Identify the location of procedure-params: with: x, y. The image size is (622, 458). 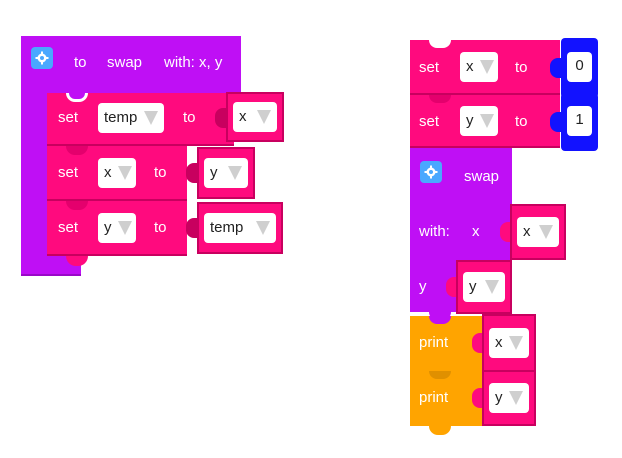
(193, 62).